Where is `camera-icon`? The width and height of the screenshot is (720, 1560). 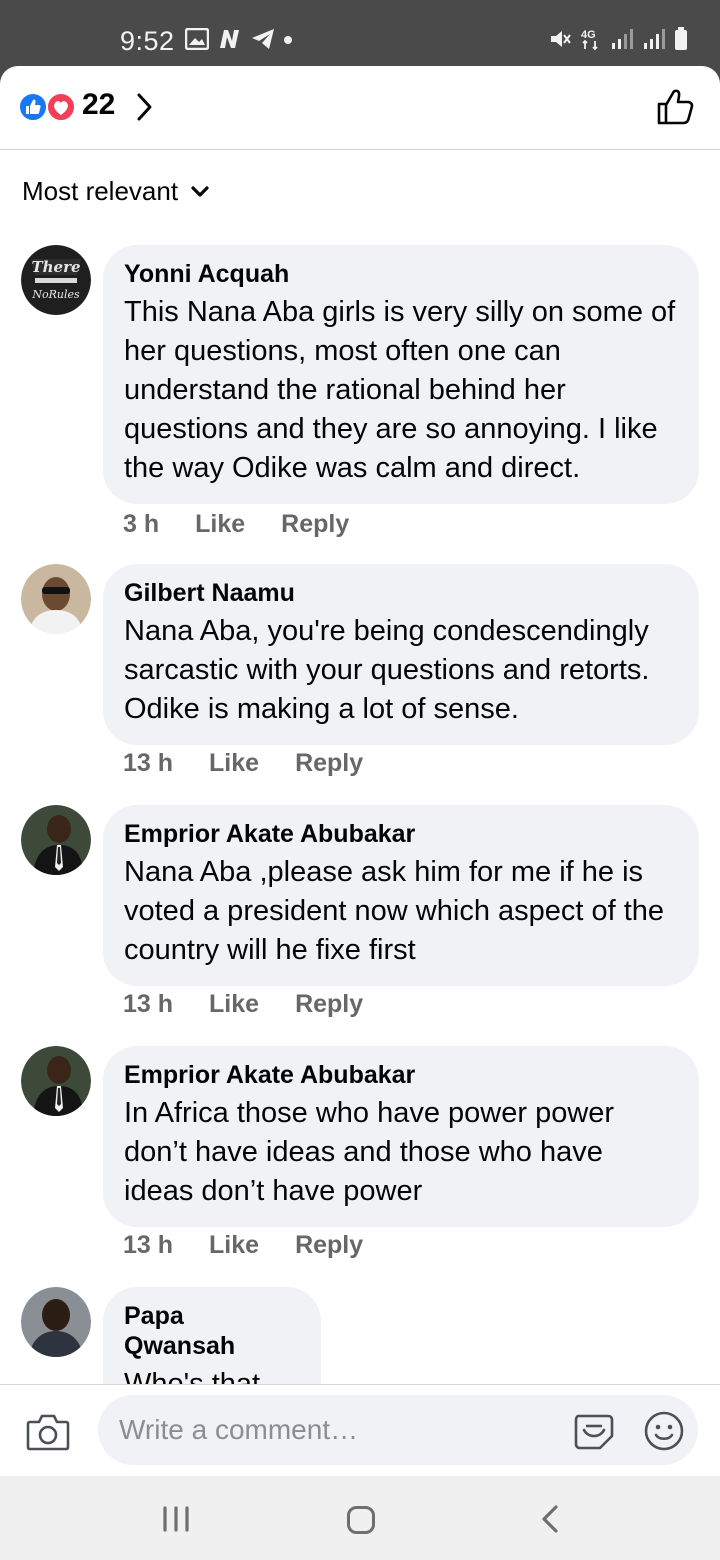 camera-icon is located at coordinates (48, 1432).